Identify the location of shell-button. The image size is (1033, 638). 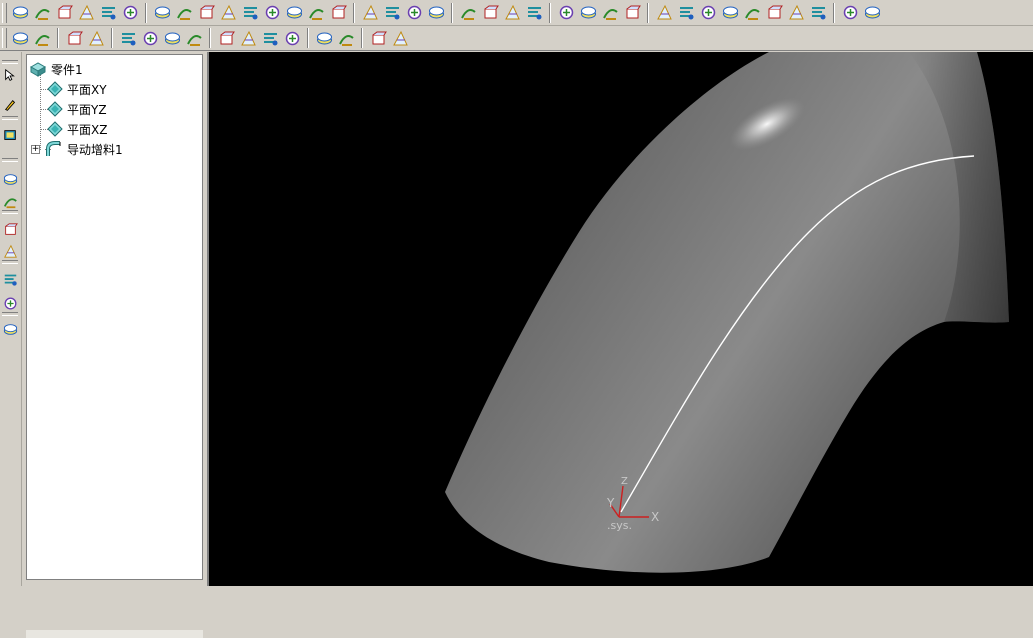
(206, 13).